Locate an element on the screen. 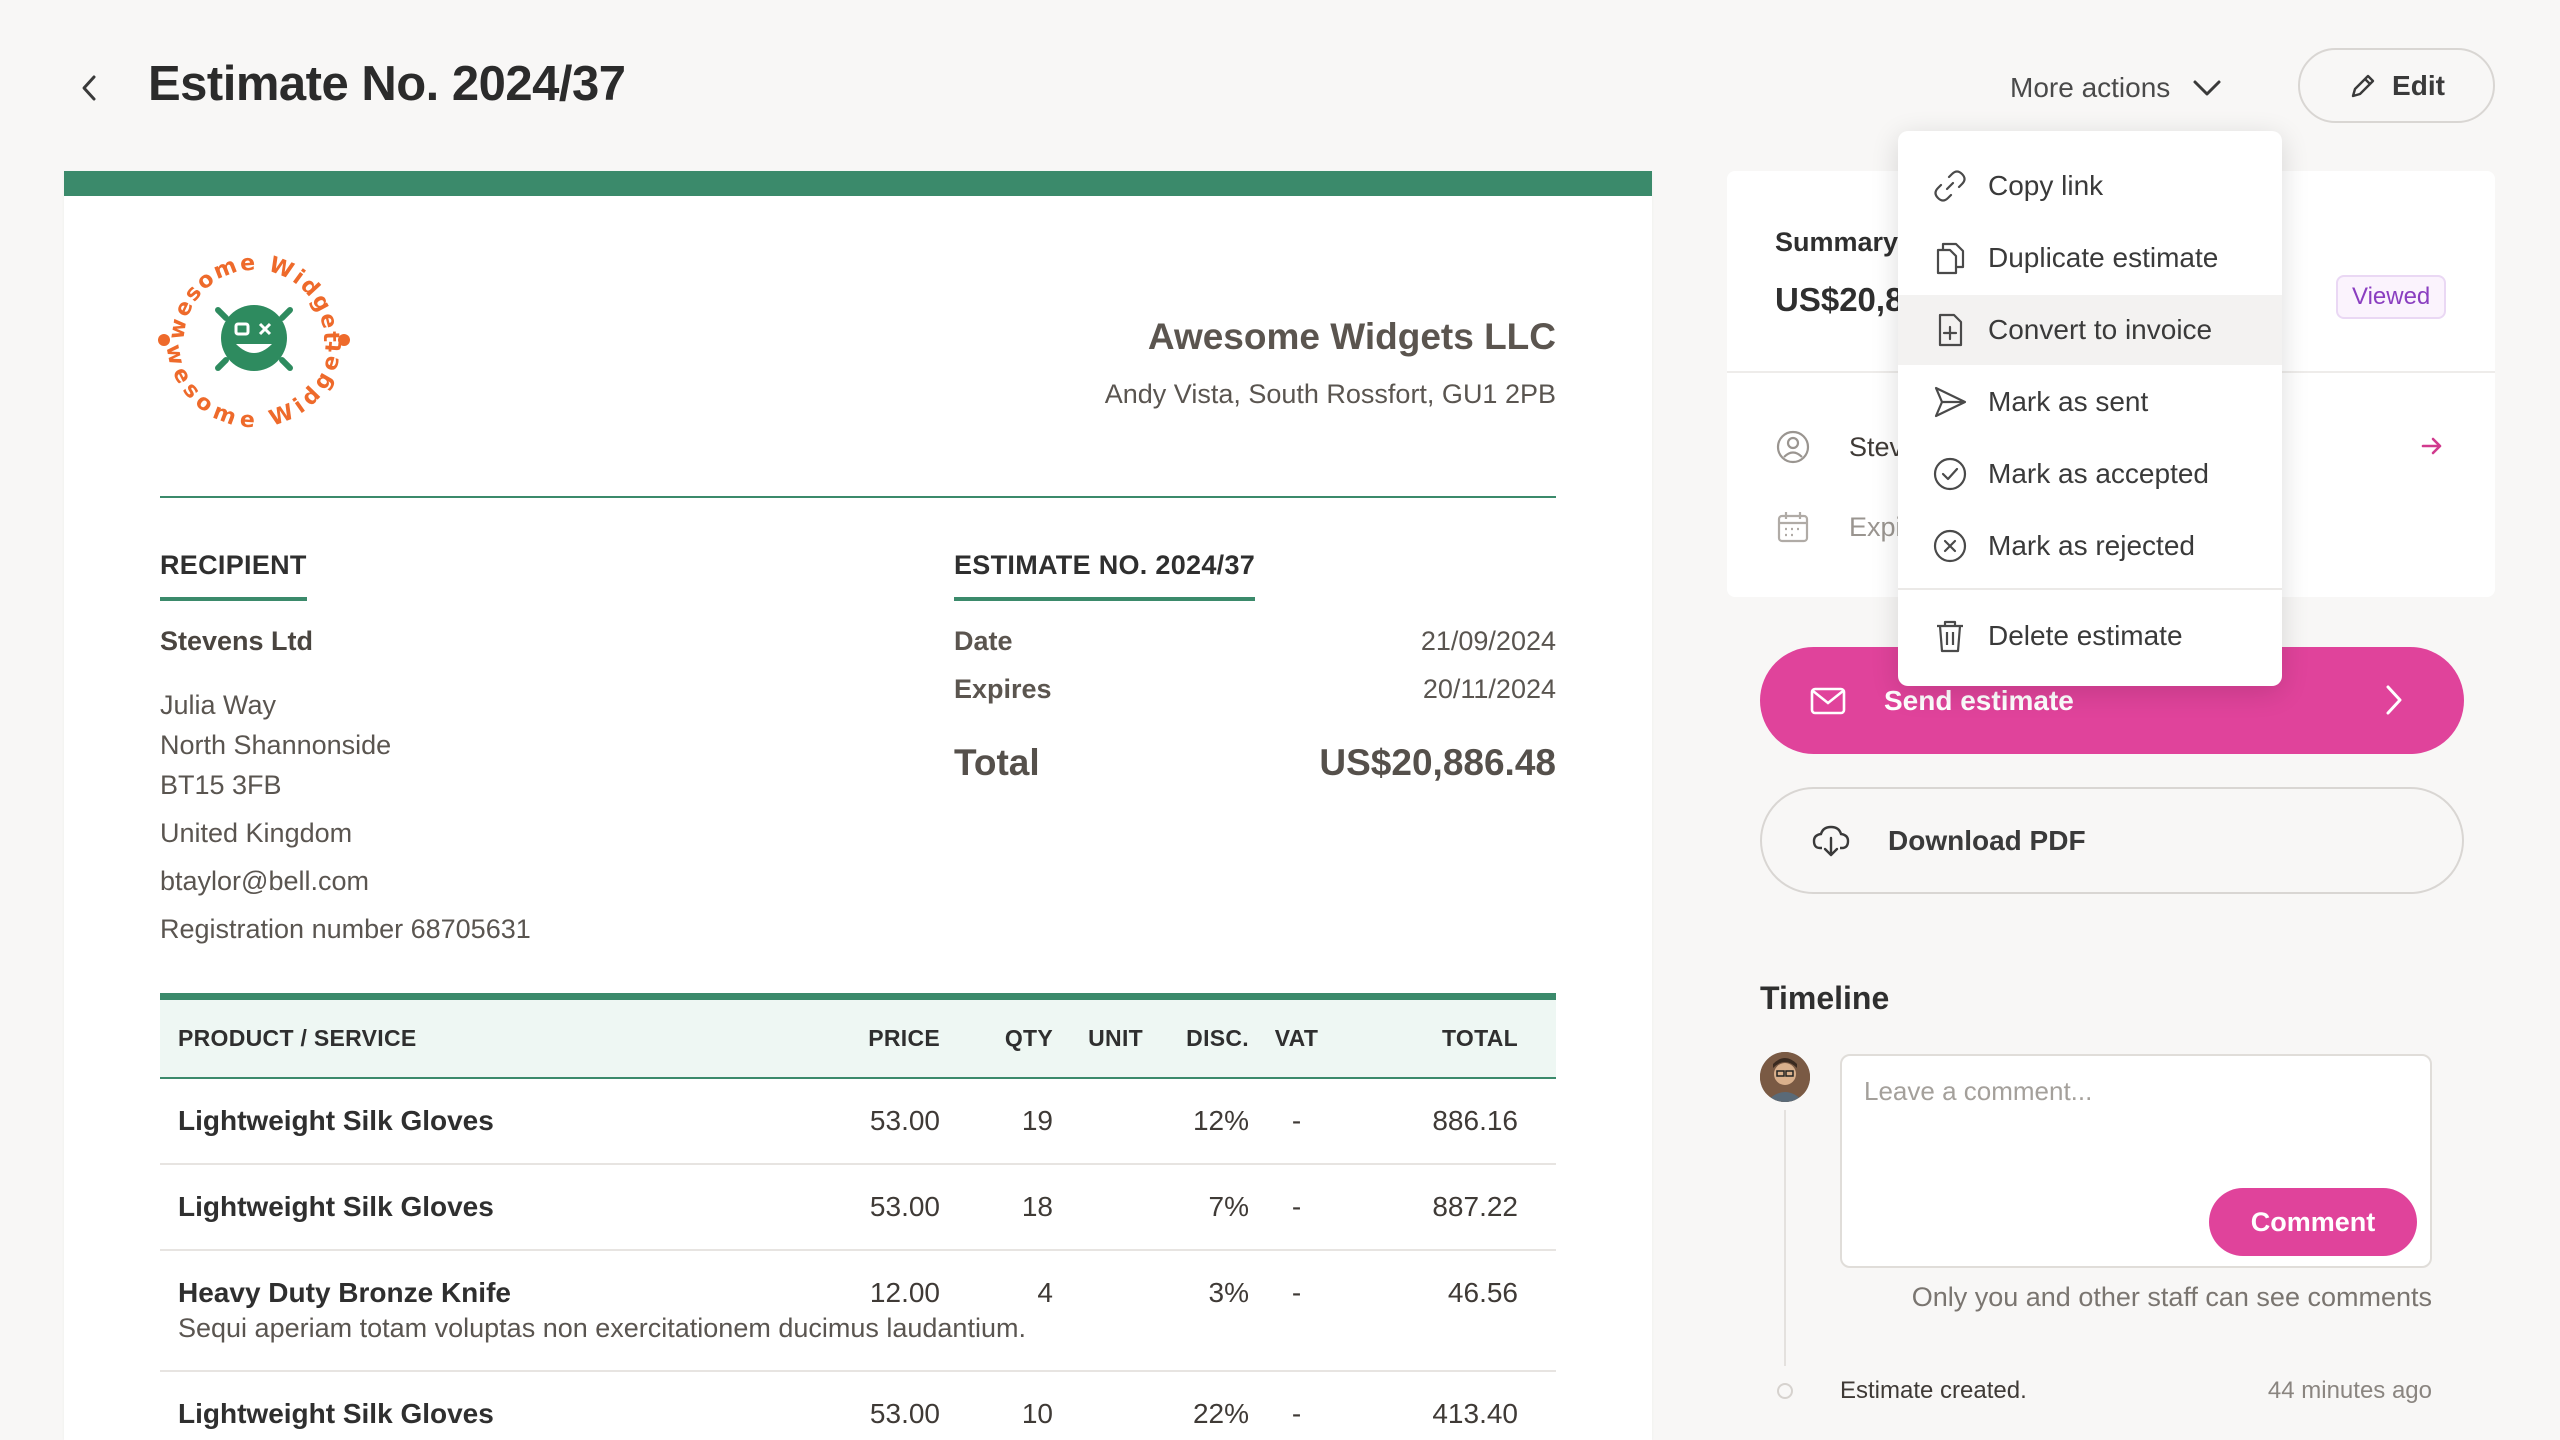 The height and width of the screenshot is (1440, 2560). copy-icon is located at coordinates (1950, 258).